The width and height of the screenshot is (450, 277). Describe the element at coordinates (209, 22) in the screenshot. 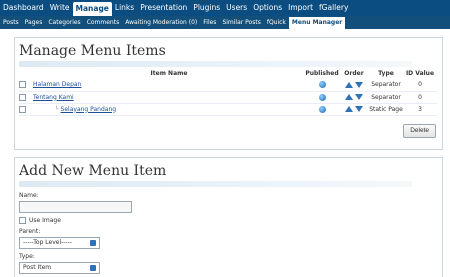

I see `subnav-files: Files` at that location.